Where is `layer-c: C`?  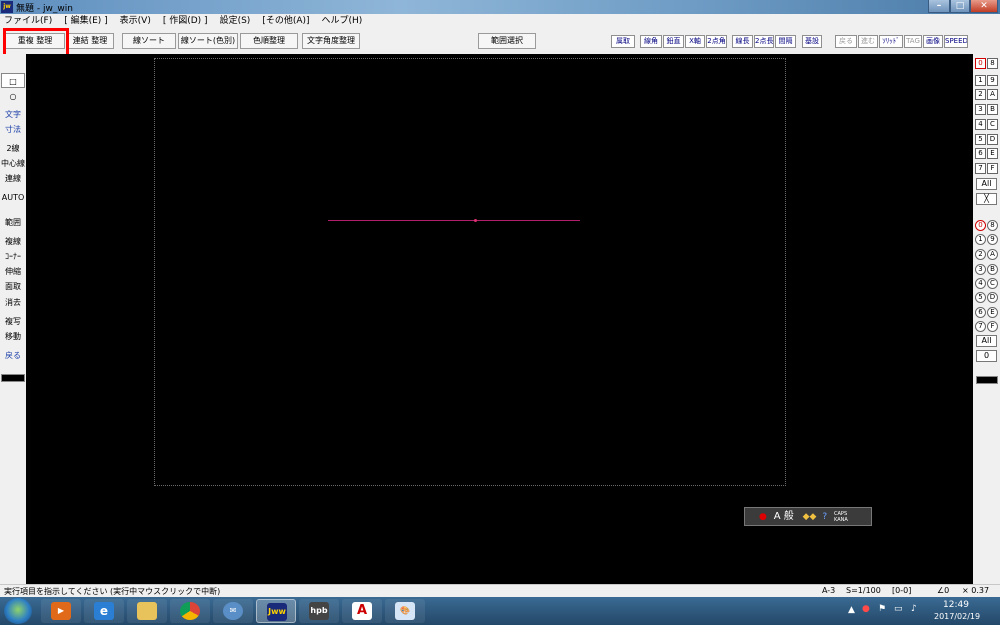 layer-c: C is located at coordinates (992, 283).